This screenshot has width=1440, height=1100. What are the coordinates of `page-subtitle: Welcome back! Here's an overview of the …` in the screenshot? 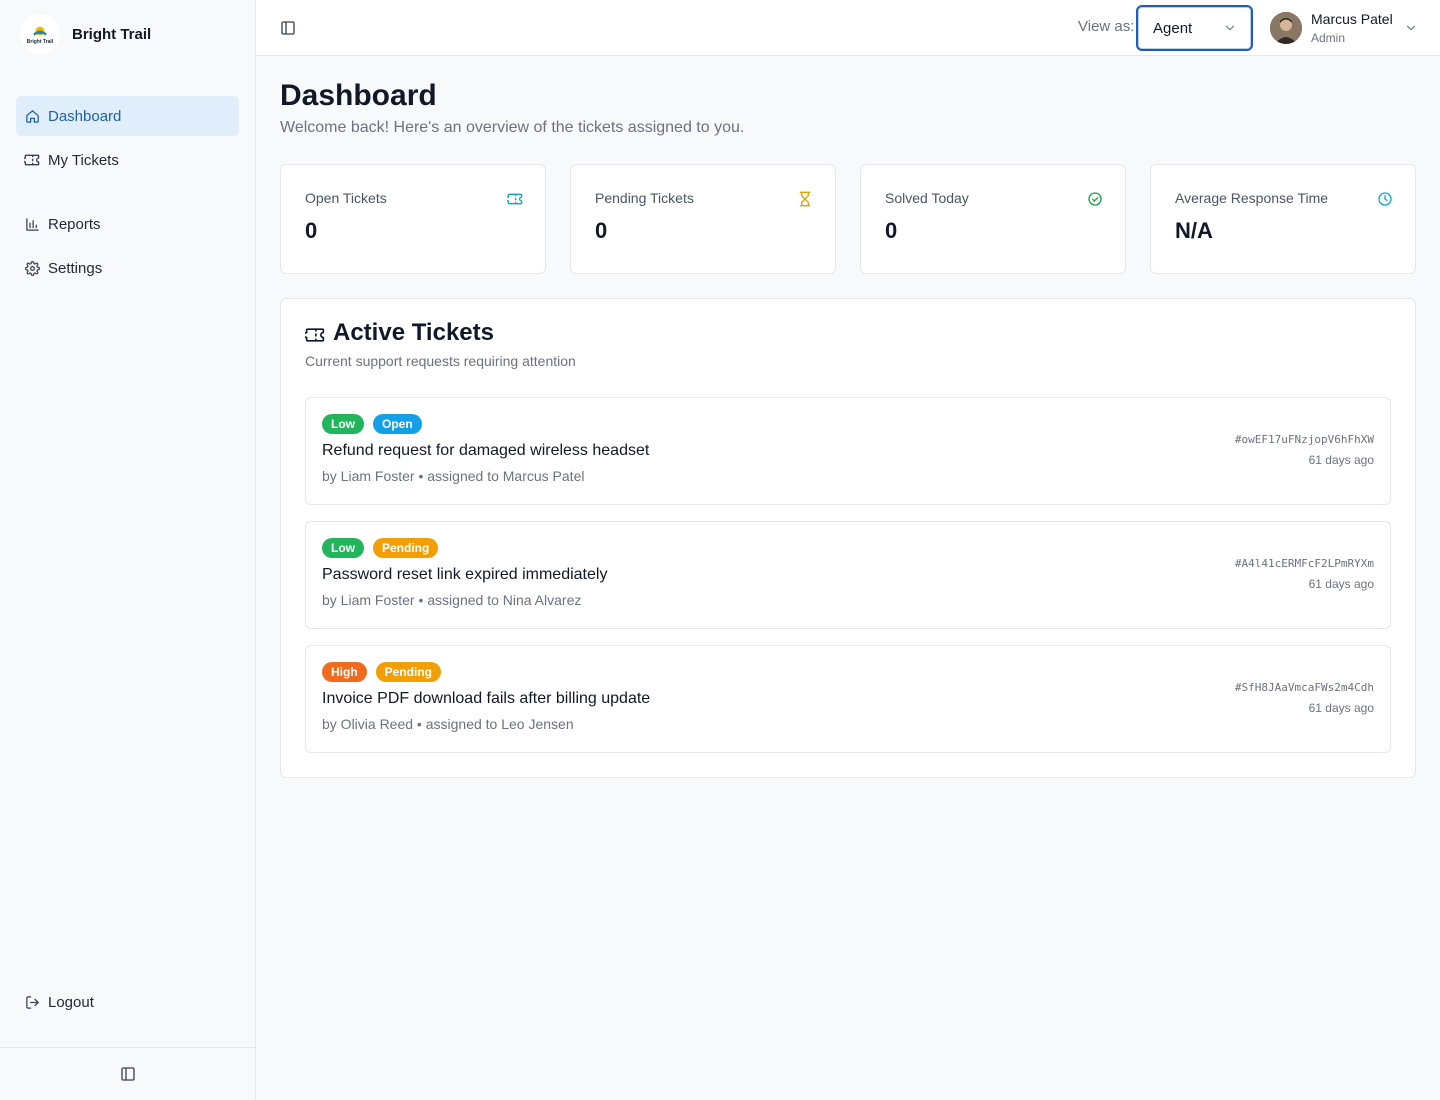 It's located at (512, 127).